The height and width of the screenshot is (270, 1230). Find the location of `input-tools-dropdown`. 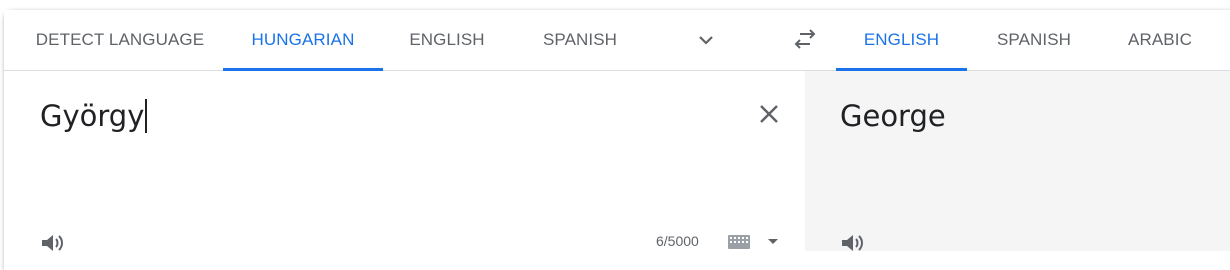

input-tools-dropdown is located at coordinates (773, 241).